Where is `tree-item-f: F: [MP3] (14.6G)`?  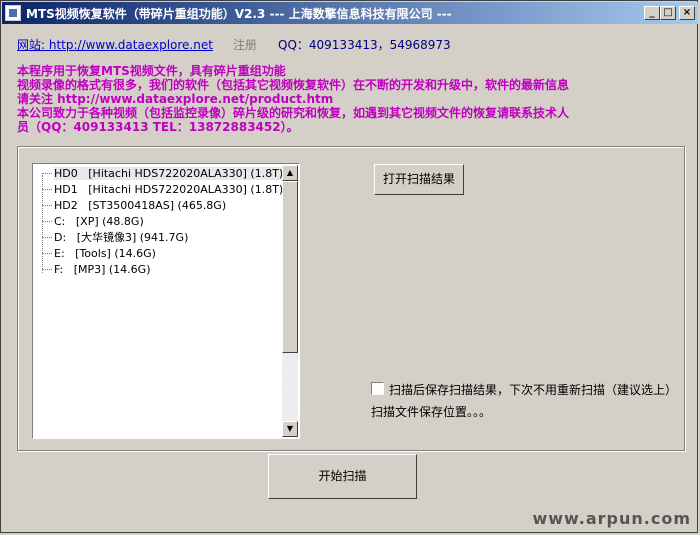
tree-item-f: F: [MP3] (14.6G) is located at coordinates (96, 270).